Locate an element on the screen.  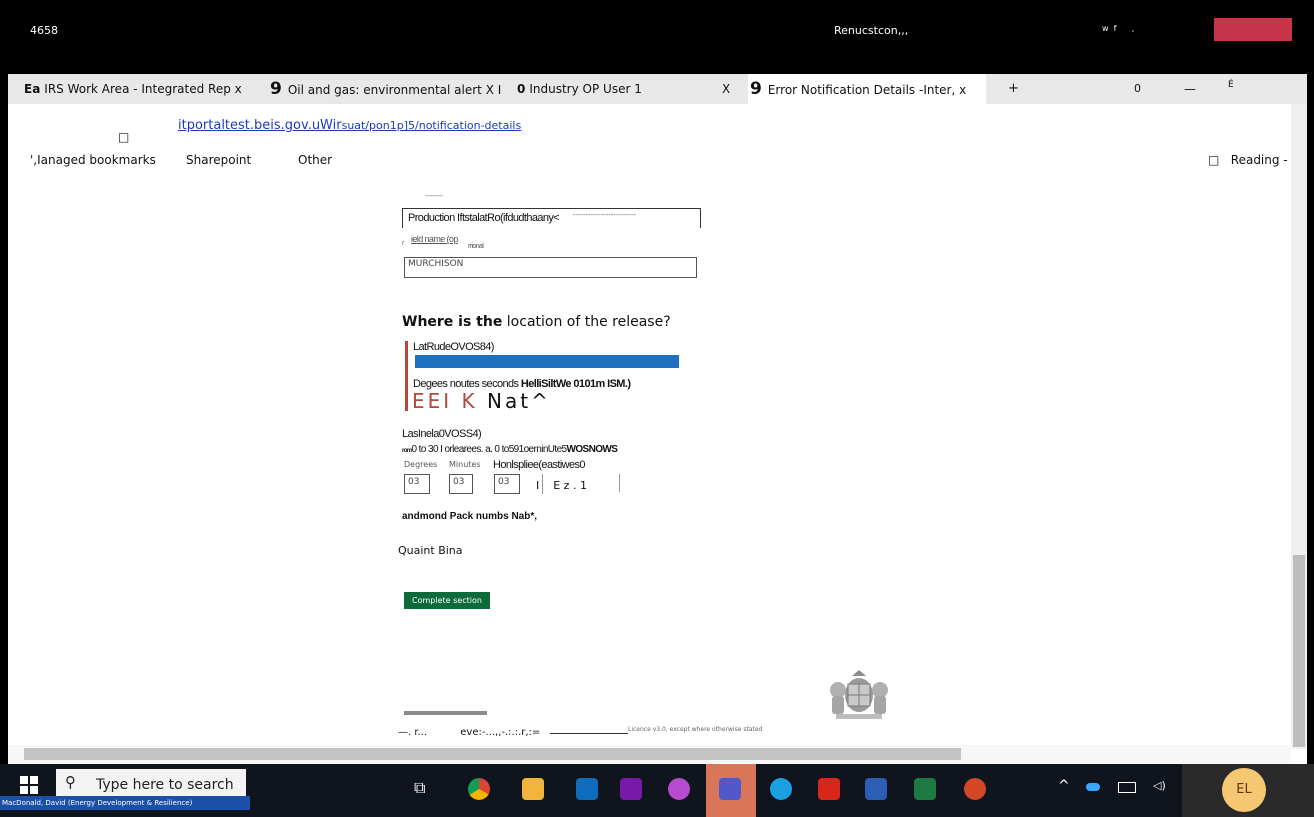
footer-mid: eve:-...,,-.:.:.r,:= is located at coordinates (500, 732).